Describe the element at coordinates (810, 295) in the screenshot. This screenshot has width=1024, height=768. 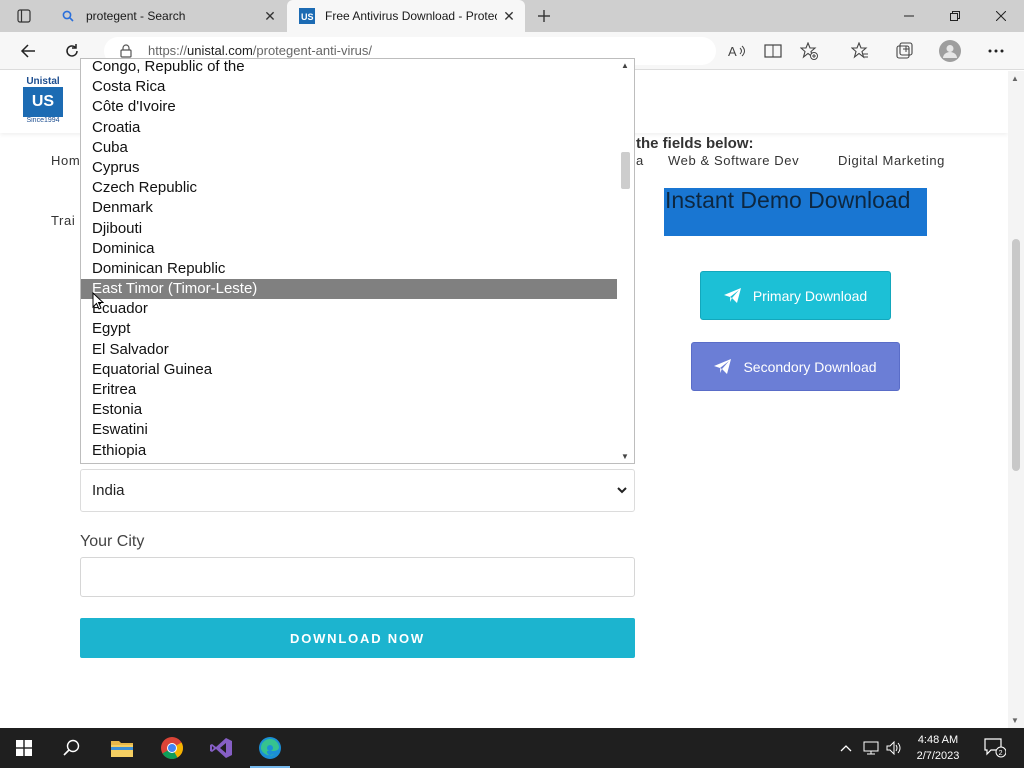
I see `primary-download-label: Primary Download` at that location.